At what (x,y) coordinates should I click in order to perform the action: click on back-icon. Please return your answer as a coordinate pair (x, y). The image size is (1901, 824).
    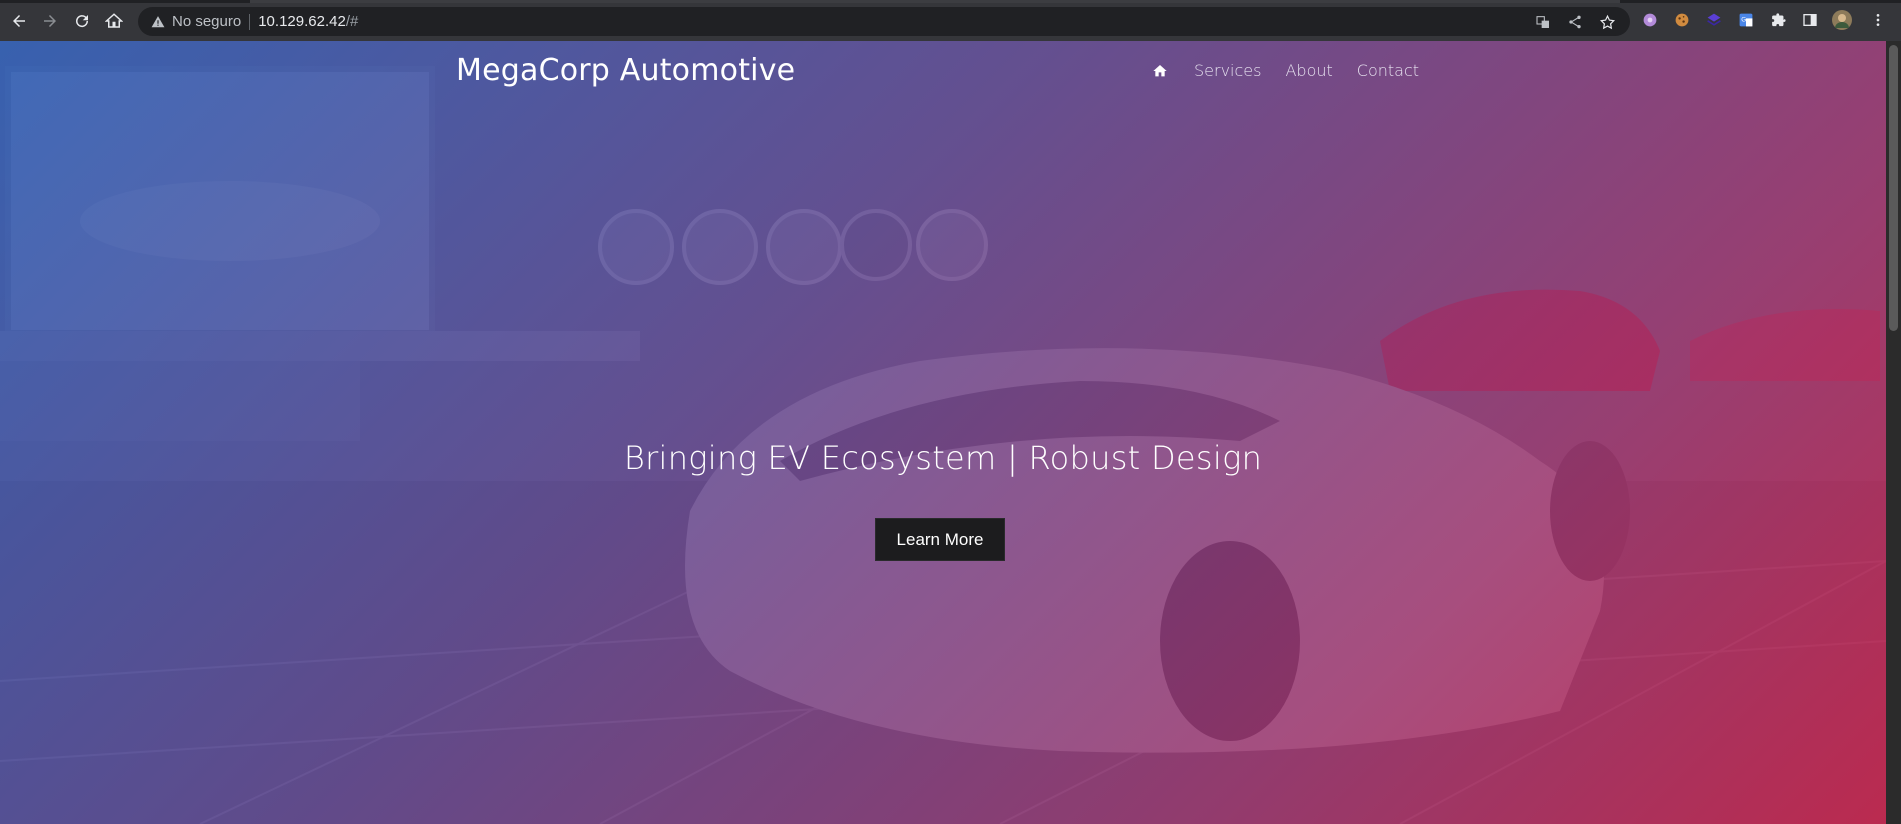
    Looking at the image, I should click on (19, 21).